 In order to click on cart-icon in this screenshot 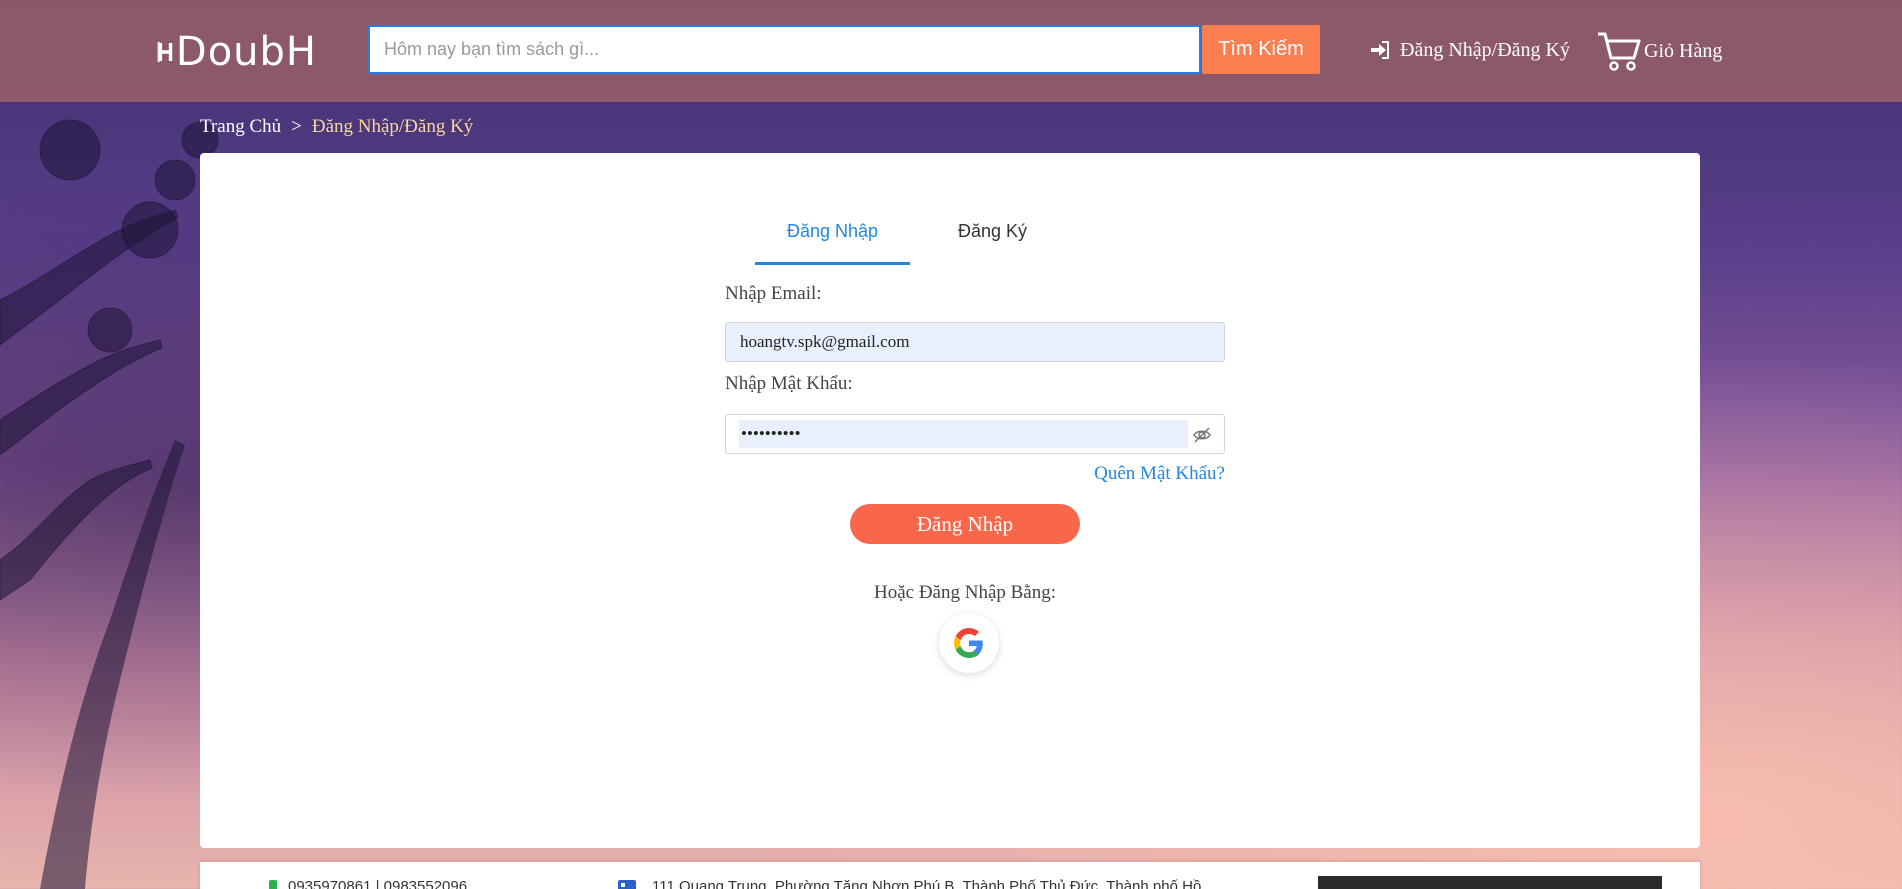, I will do `click(1619, 51)`.